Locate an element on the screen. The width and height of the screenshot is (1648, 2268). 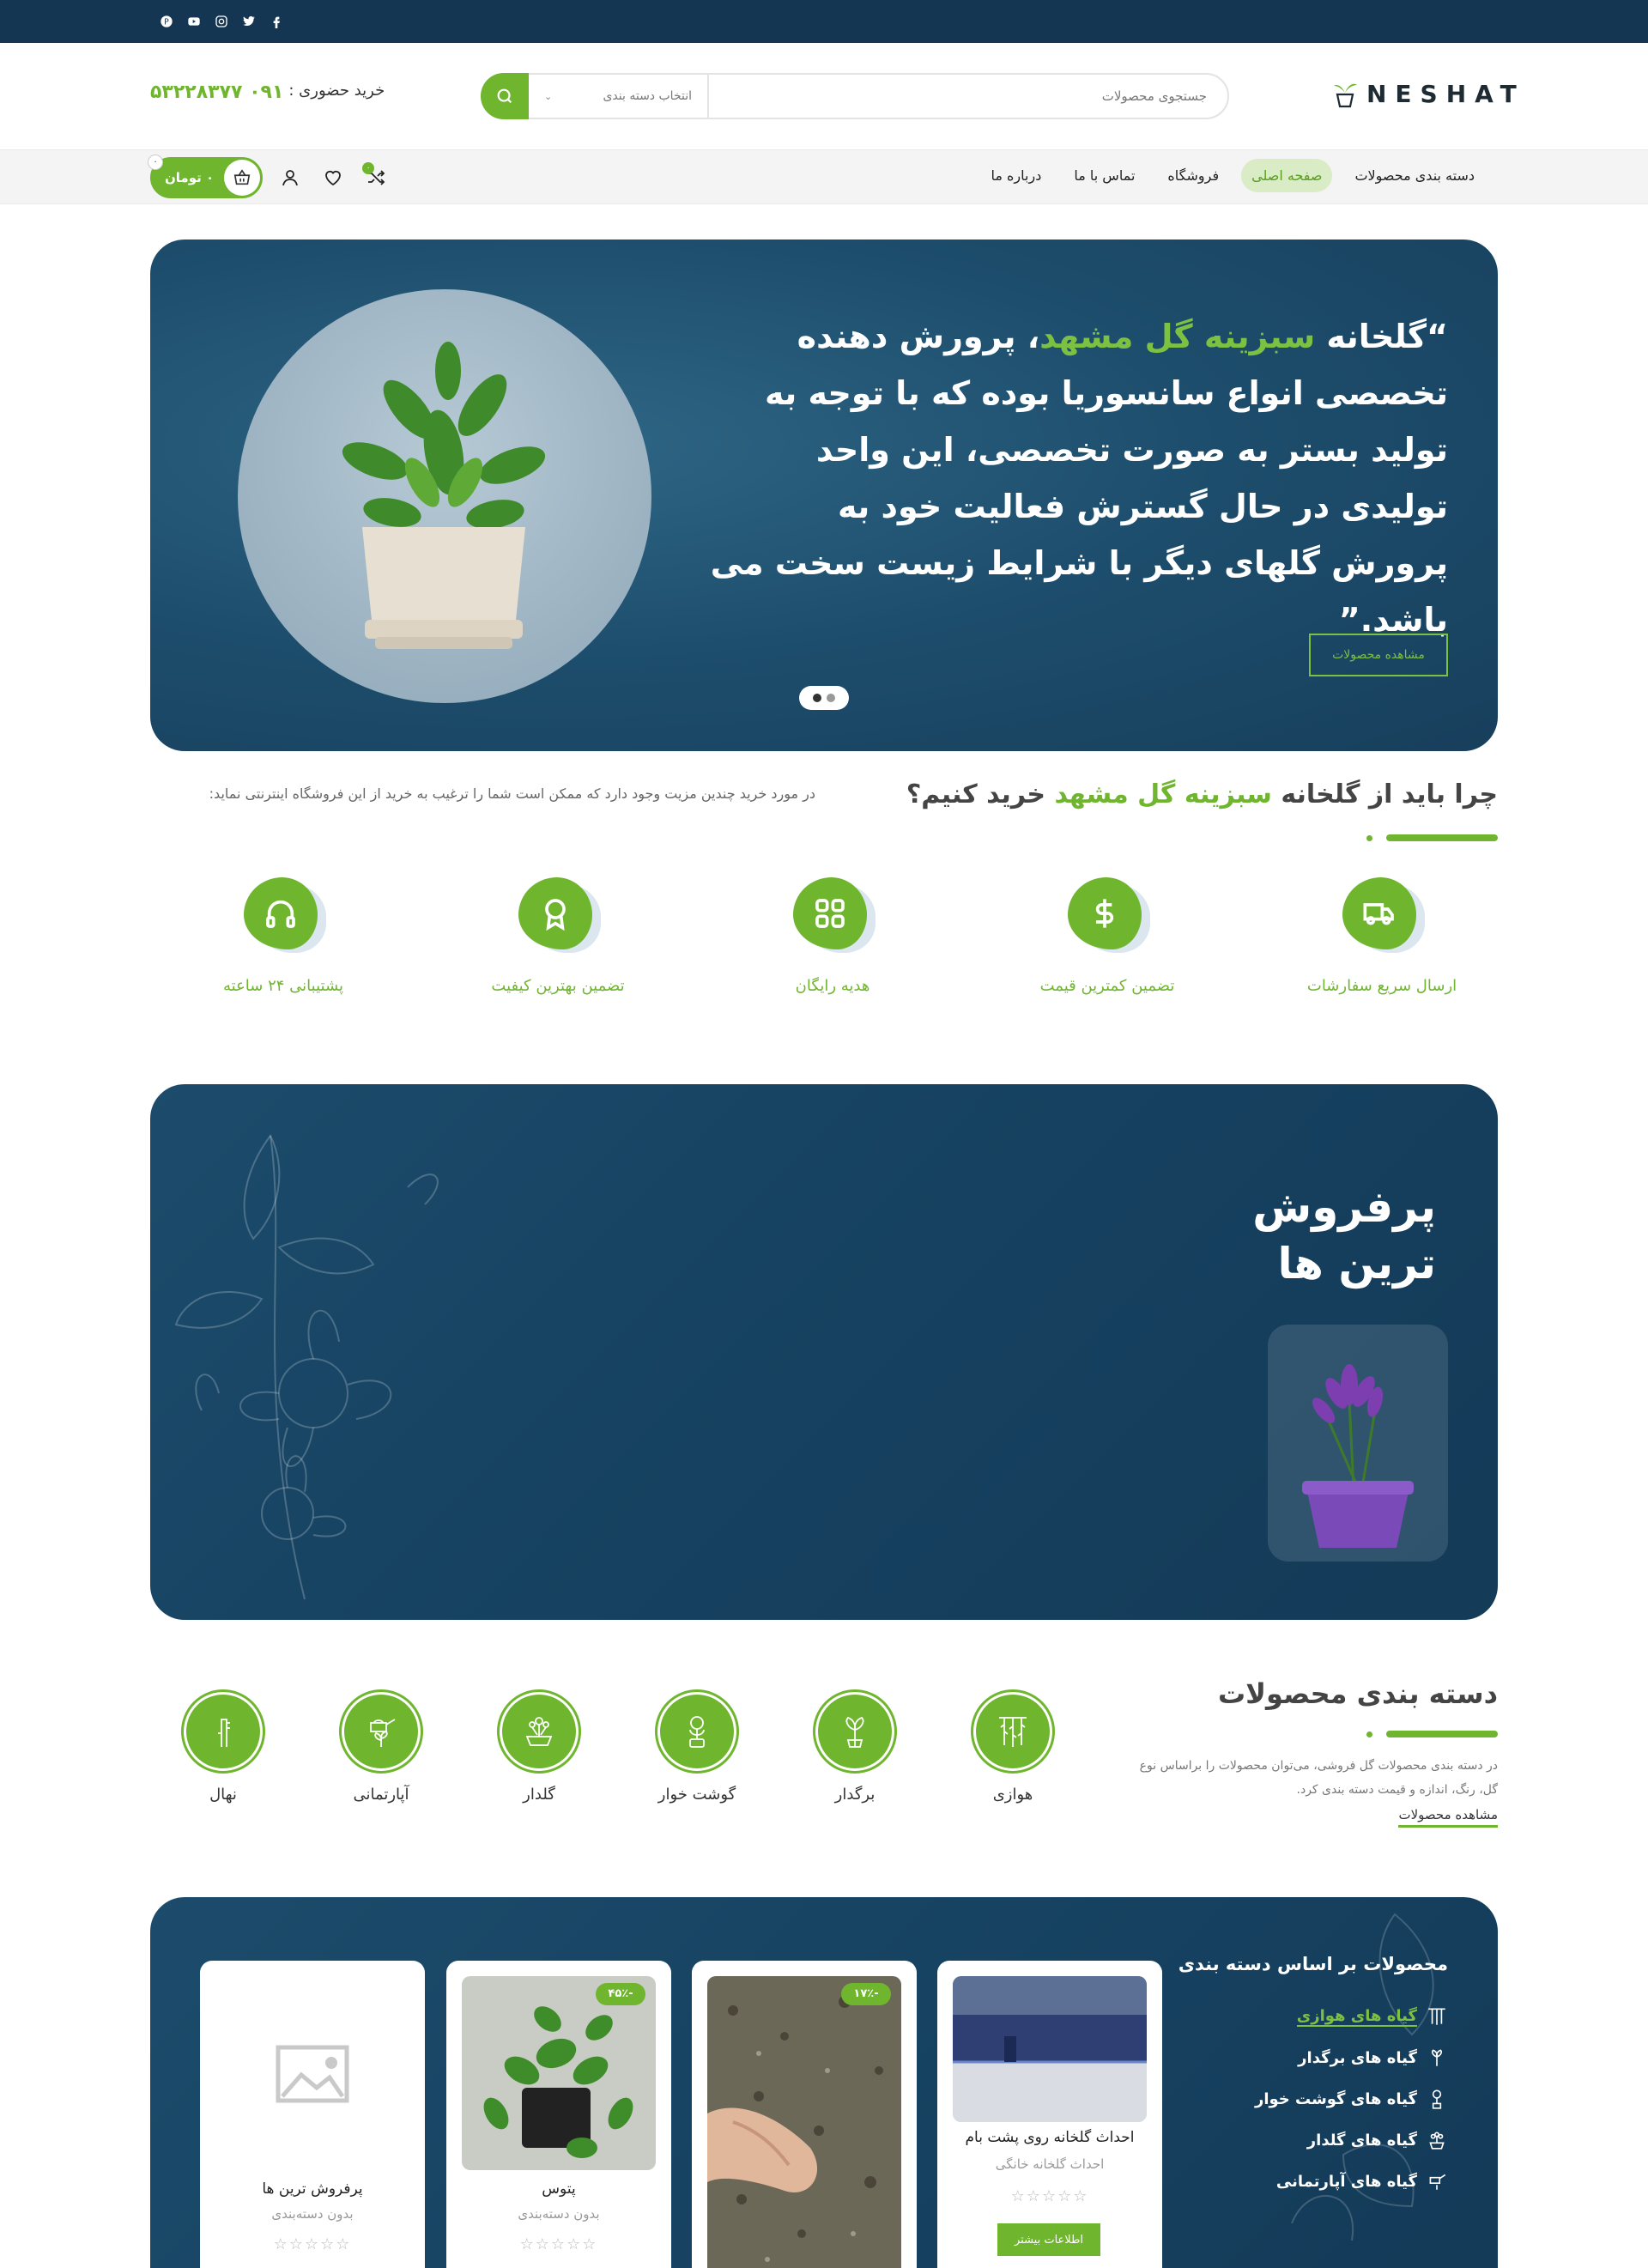
instagram-icon is located at coordinates (221, 21).